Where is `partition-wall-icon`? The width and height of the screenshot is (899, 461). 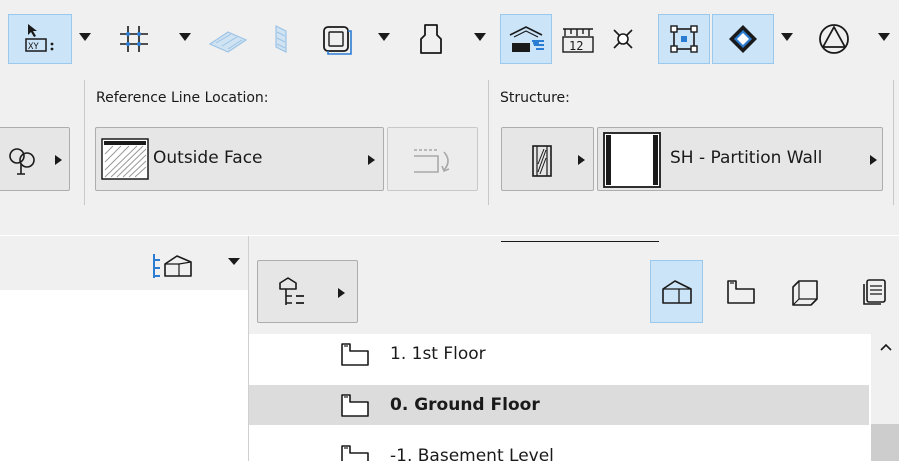 partition-wall-icon is located at coordinates (632, 160).